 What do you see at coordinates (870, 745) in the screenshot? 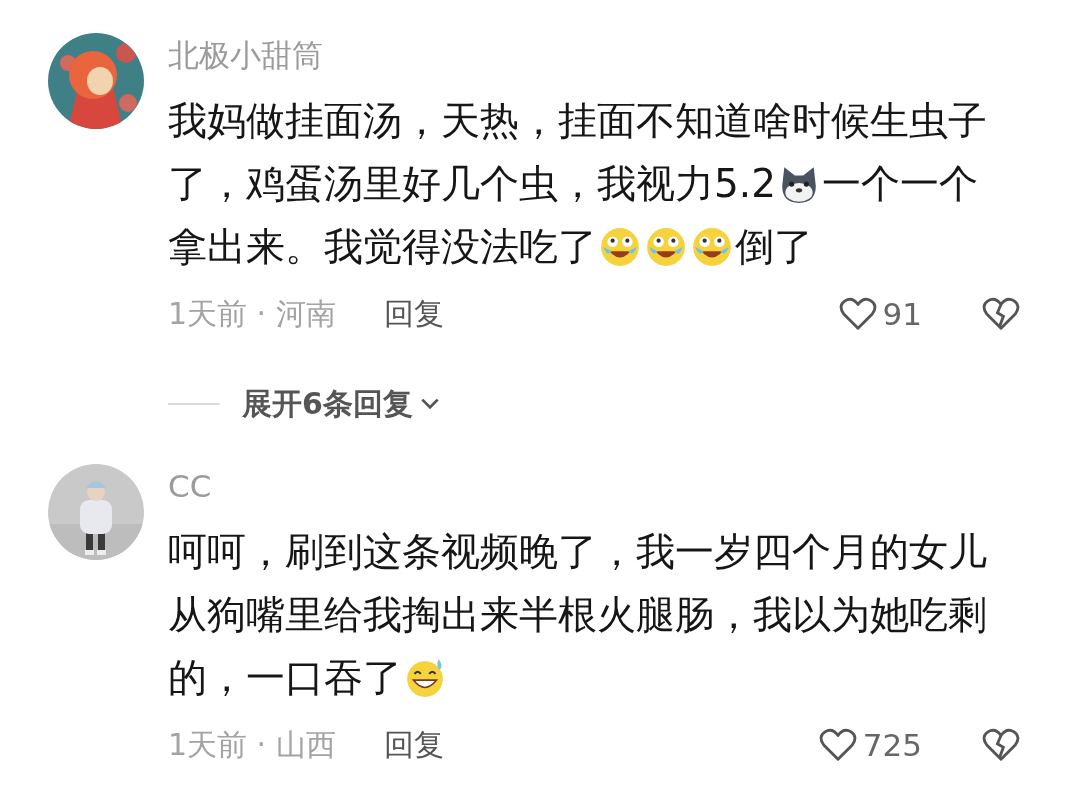
I see `like-button: 725` at bounding box center [870, 745].